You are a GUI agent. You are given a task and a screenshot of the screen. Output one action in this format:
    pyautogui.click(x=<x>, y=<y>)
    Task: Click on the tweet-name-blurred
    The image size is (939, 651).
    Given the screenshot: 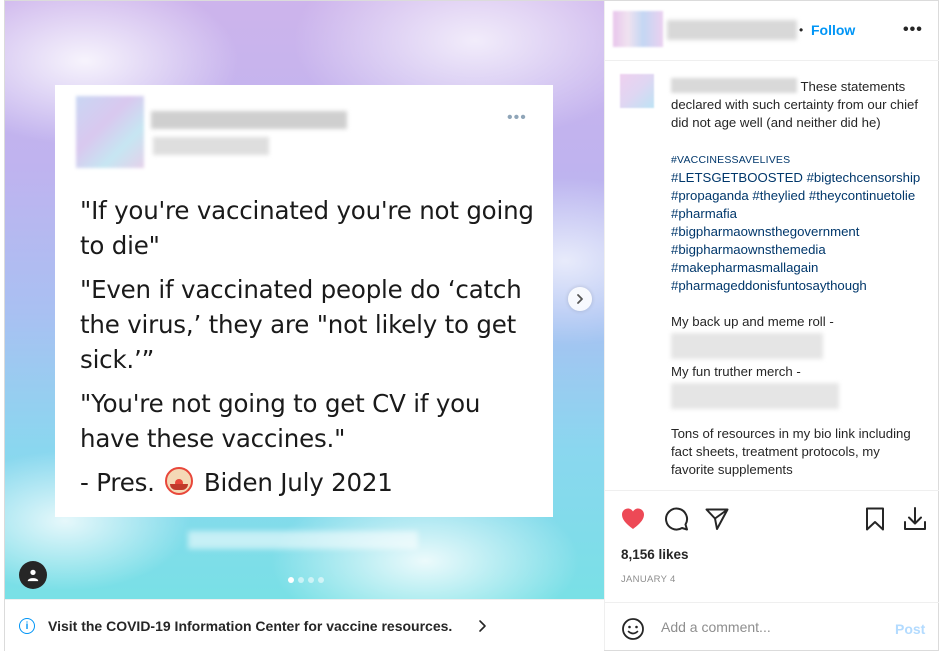 What is the action you would take?
    pyautogui.click(x=249, y=120)
    